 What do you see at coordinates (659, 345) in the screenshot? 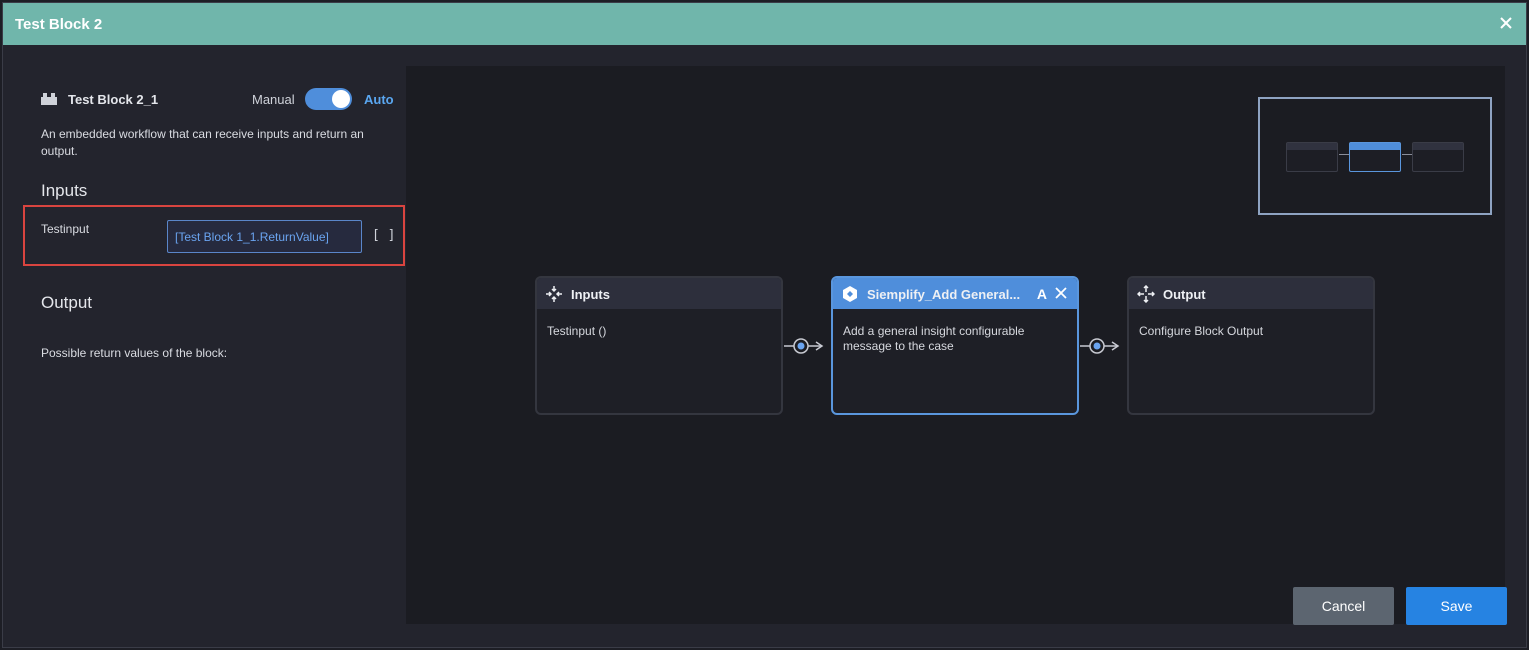
I see `node-inputs: Inputs Testinput ()` at bounding box center [659, 345].